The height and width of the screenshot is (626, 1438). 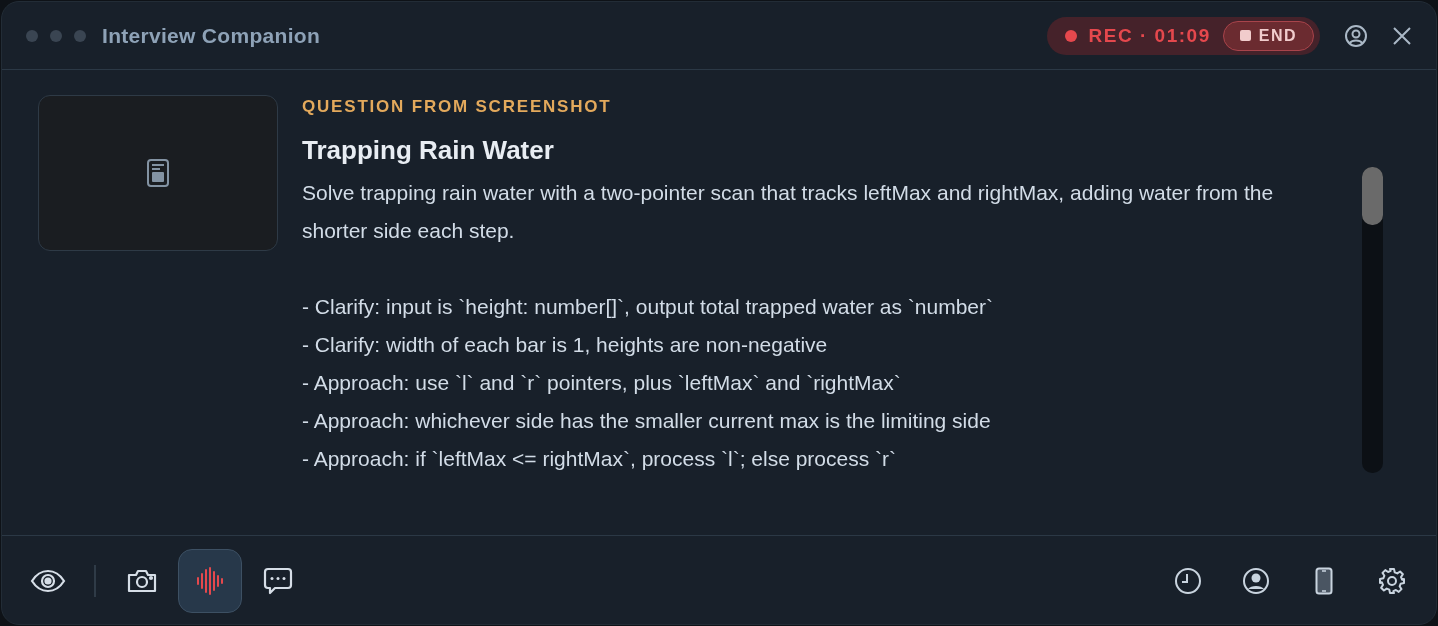 I want to click on scrollbar-thumb, so click(x=1372, y=196).